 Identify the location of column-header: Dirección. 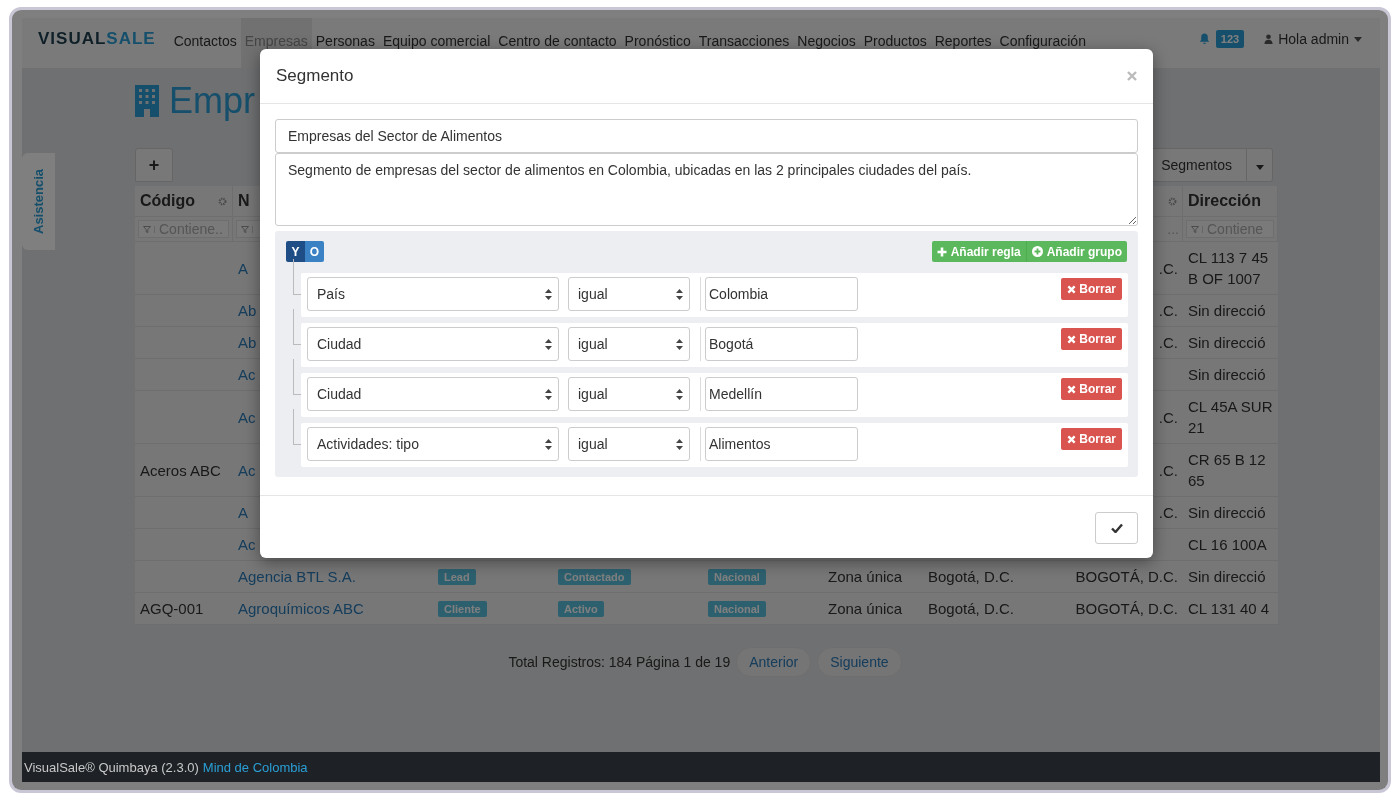
(1224, 201).